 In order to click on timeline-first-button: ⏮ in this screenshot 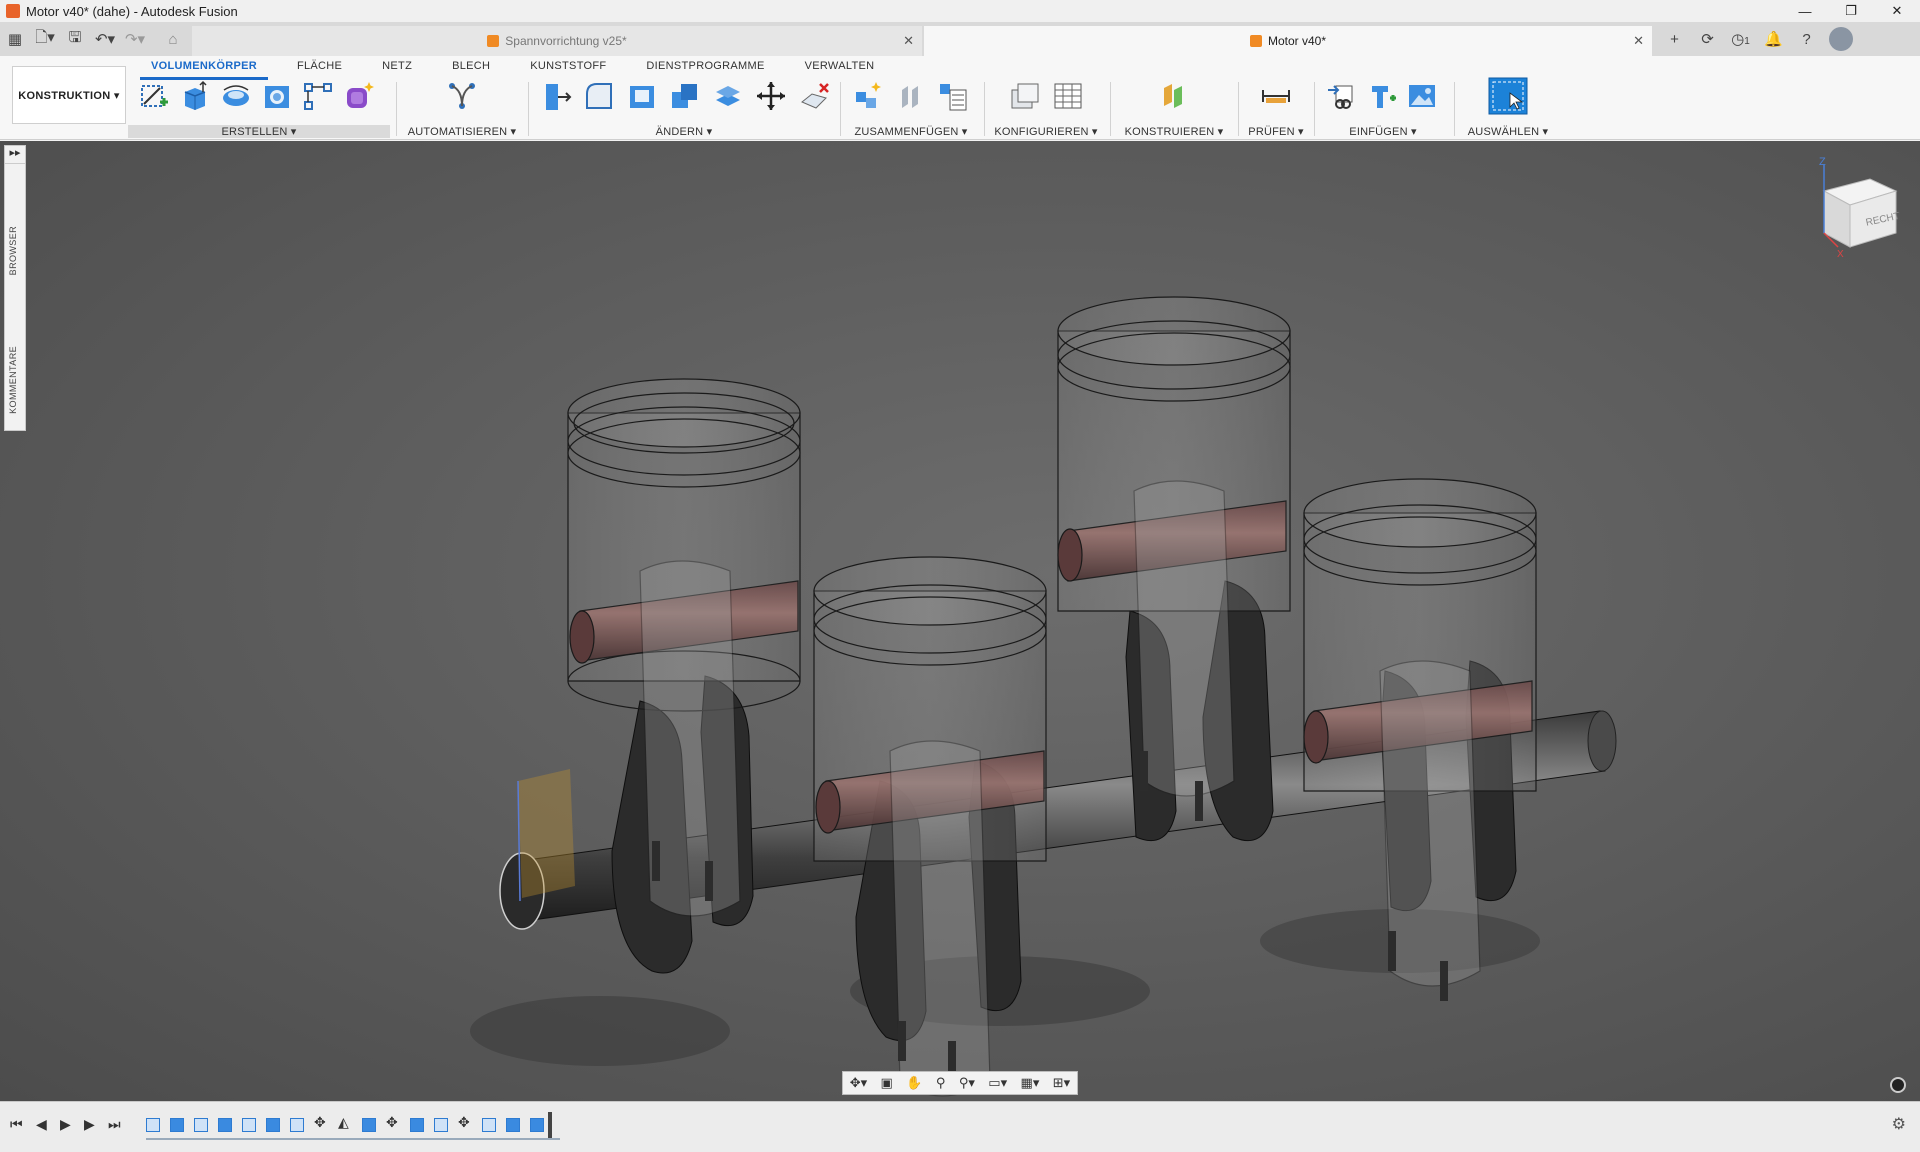, I will do `click(16, 1124)`.